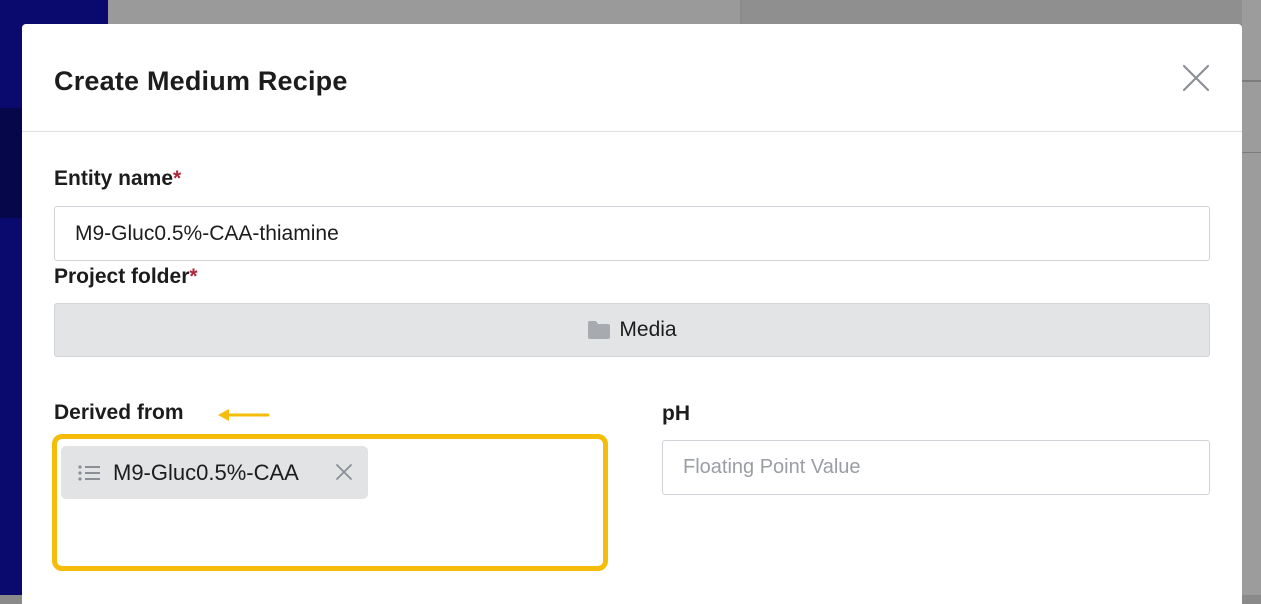  I want to click on dialog-title: Create Medium Recipe, so click(201, 81).